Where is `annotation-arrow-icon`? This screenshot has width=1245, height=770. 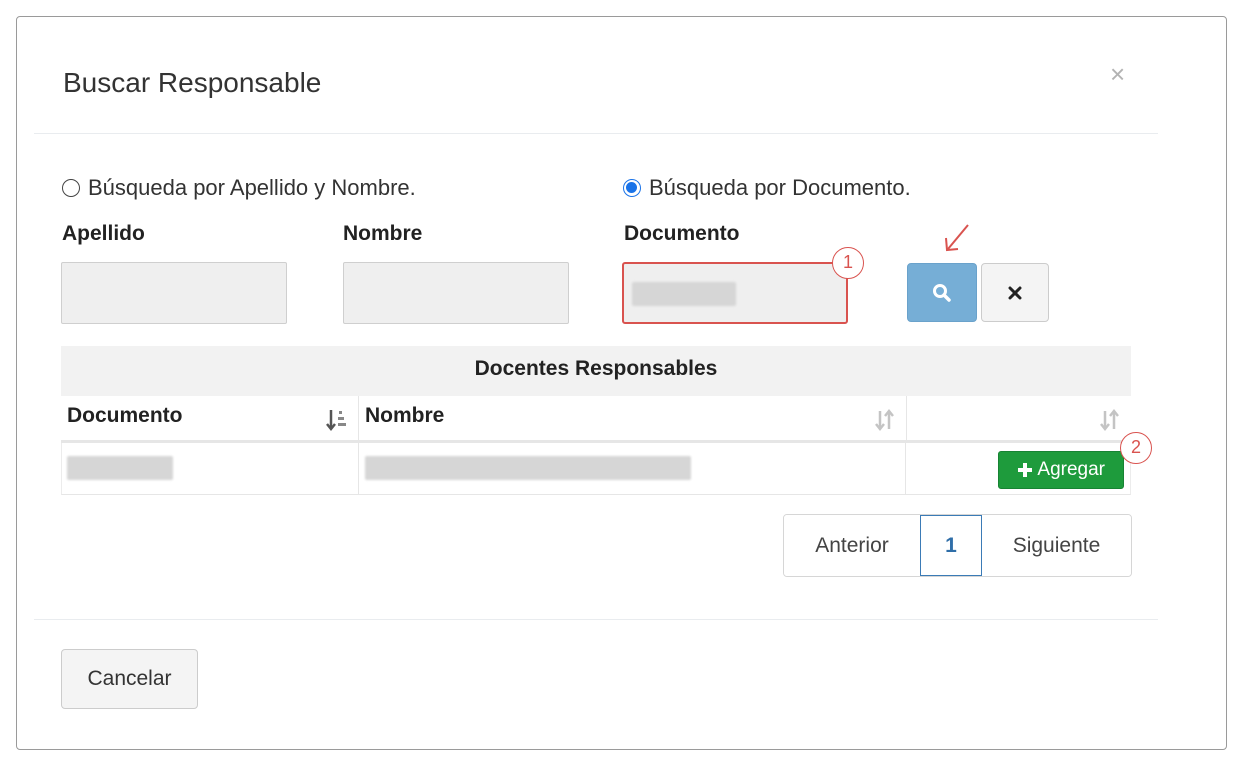
annotation-arrow-icon is located at coordinates (957, 238).